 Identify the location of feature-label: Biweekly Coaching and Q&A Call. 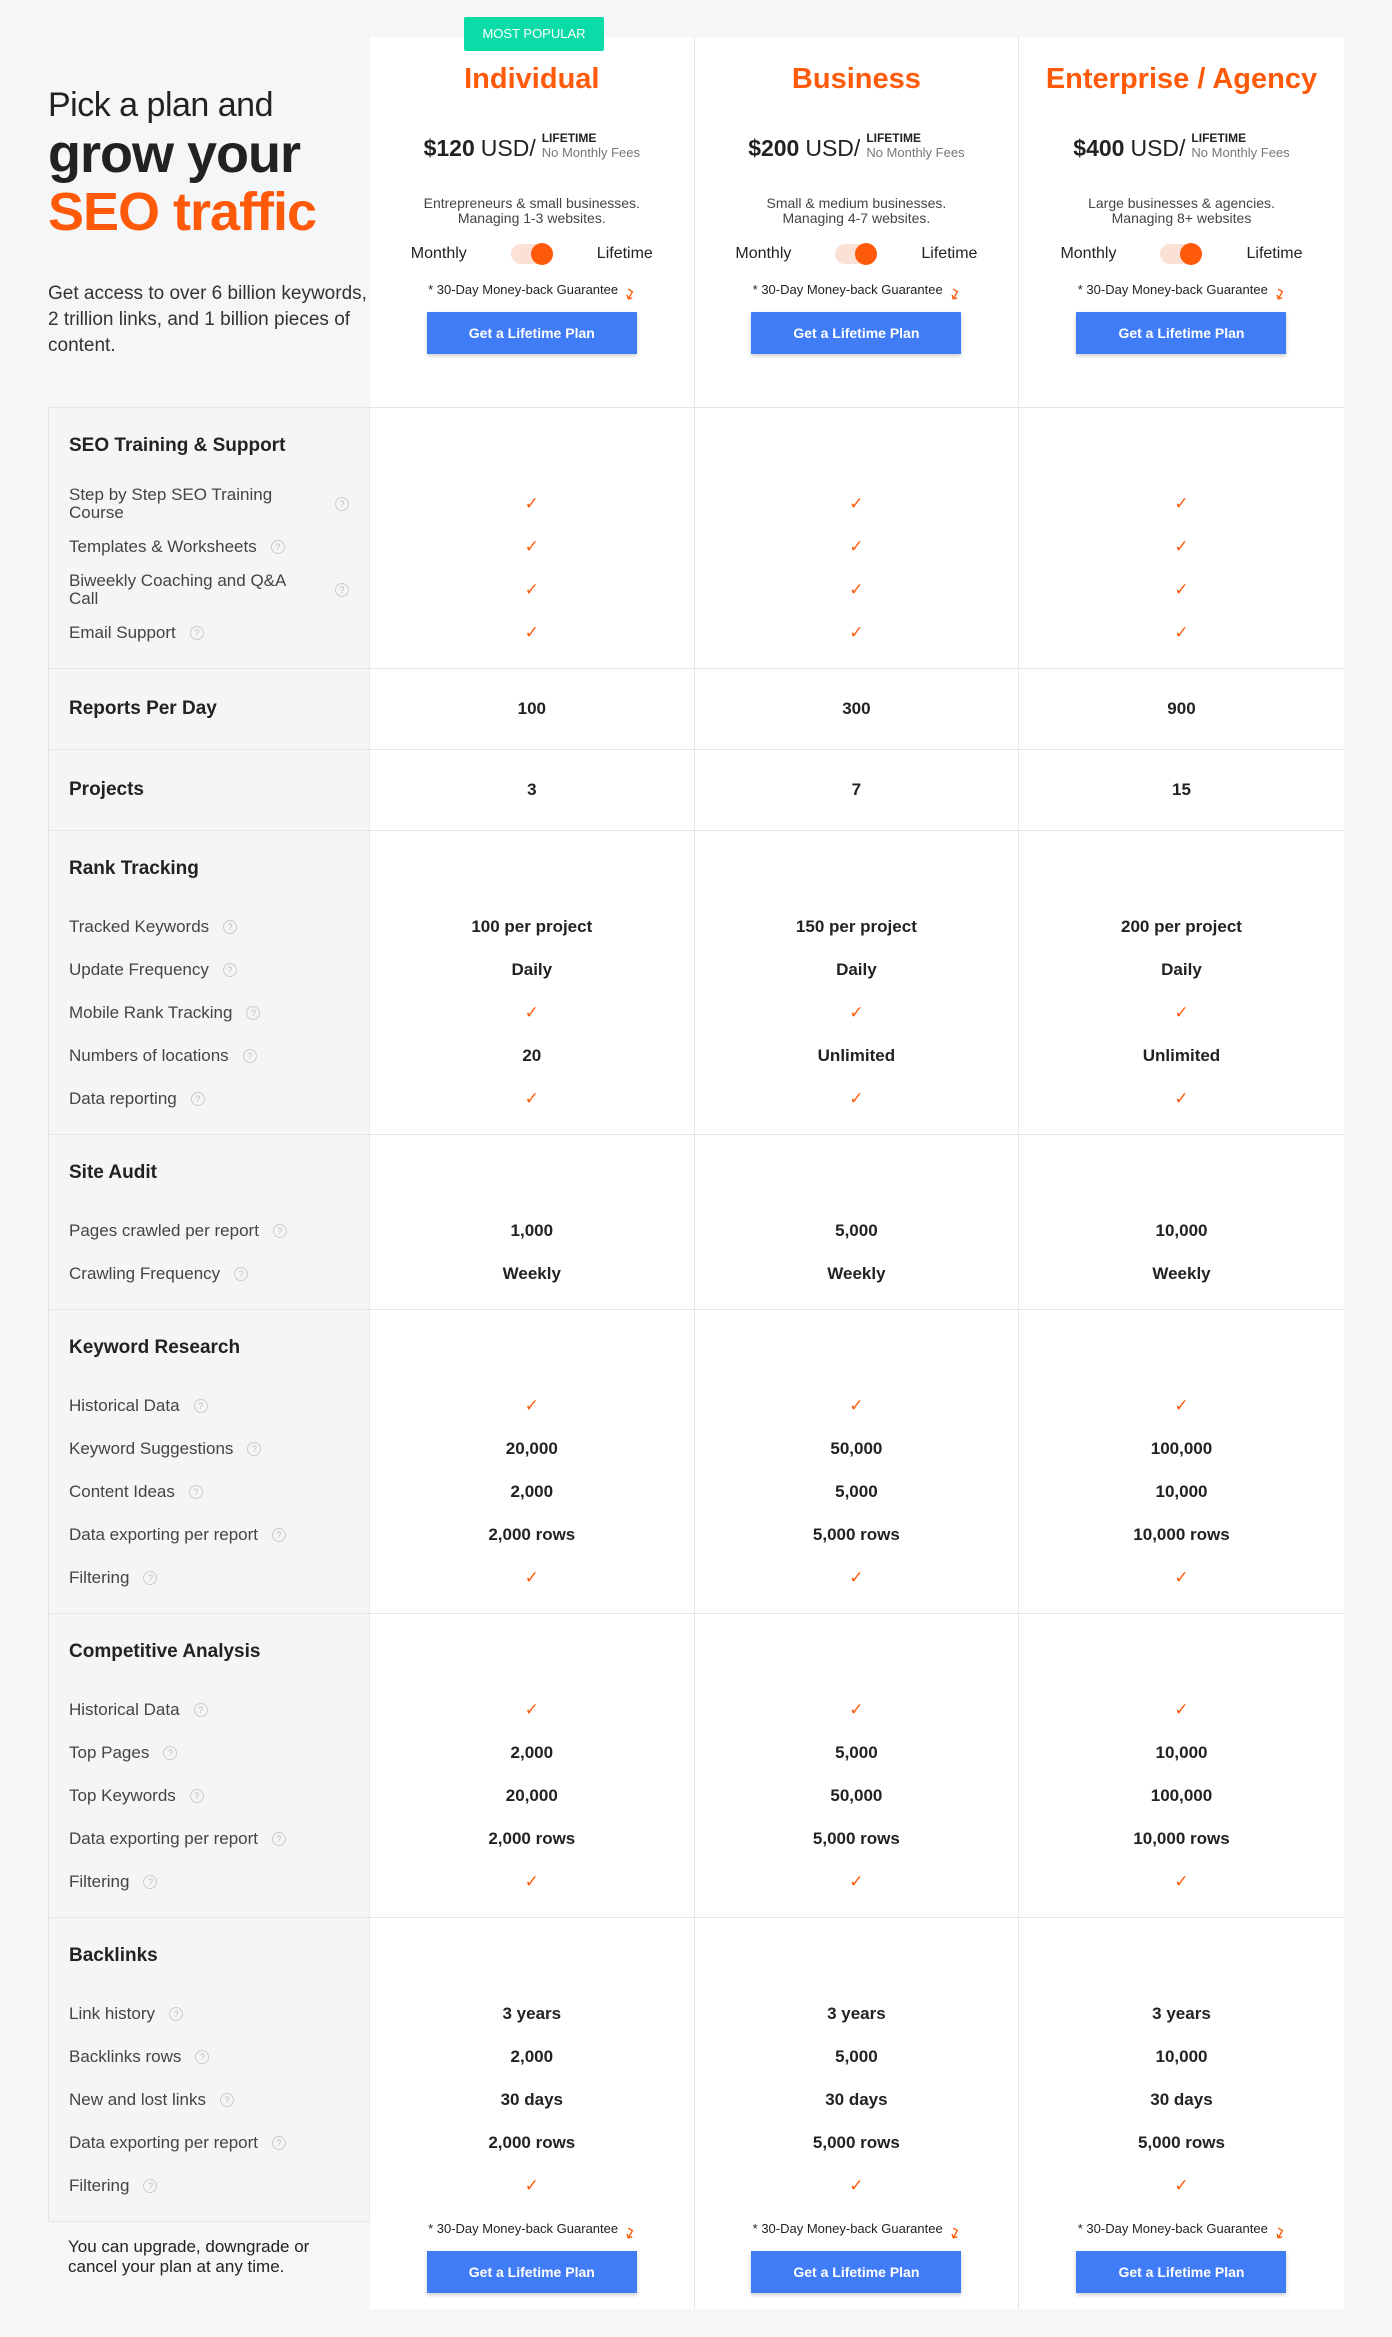
(177, 589).